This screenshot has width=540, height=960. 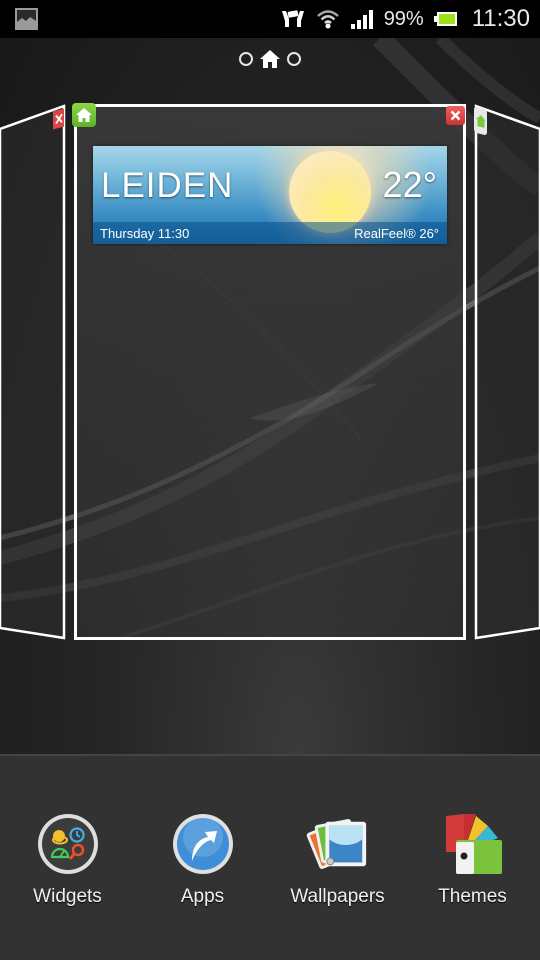 What do you see at coordinates (330, 192) in the screenshot?
I see `sun-icon` at bounding box center [330, 192].